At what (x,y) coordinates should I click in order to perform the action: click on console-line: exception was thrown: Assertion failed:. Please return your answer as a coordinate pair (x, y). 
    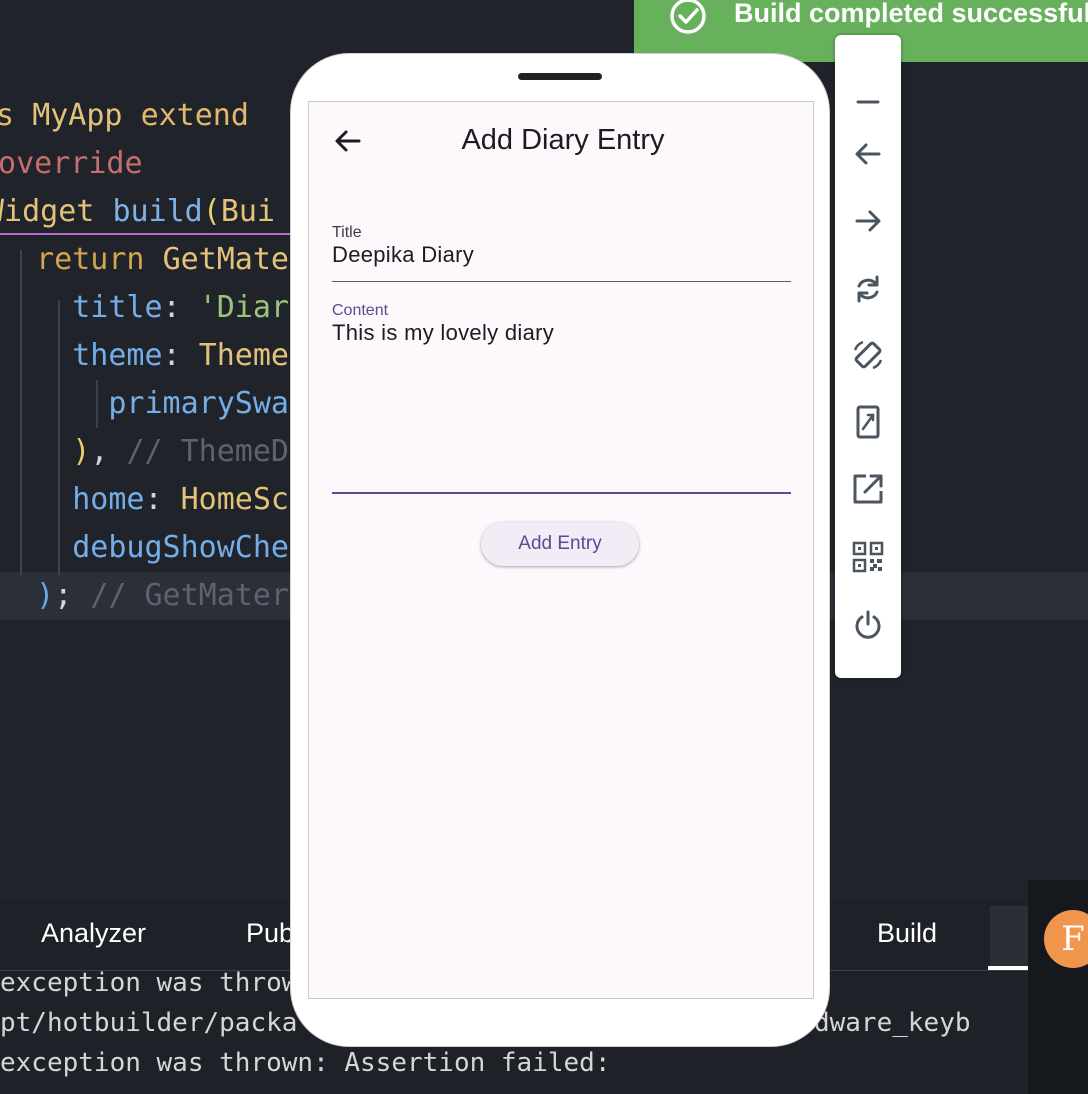
    Looking at the image, I should click on (305, 1063).